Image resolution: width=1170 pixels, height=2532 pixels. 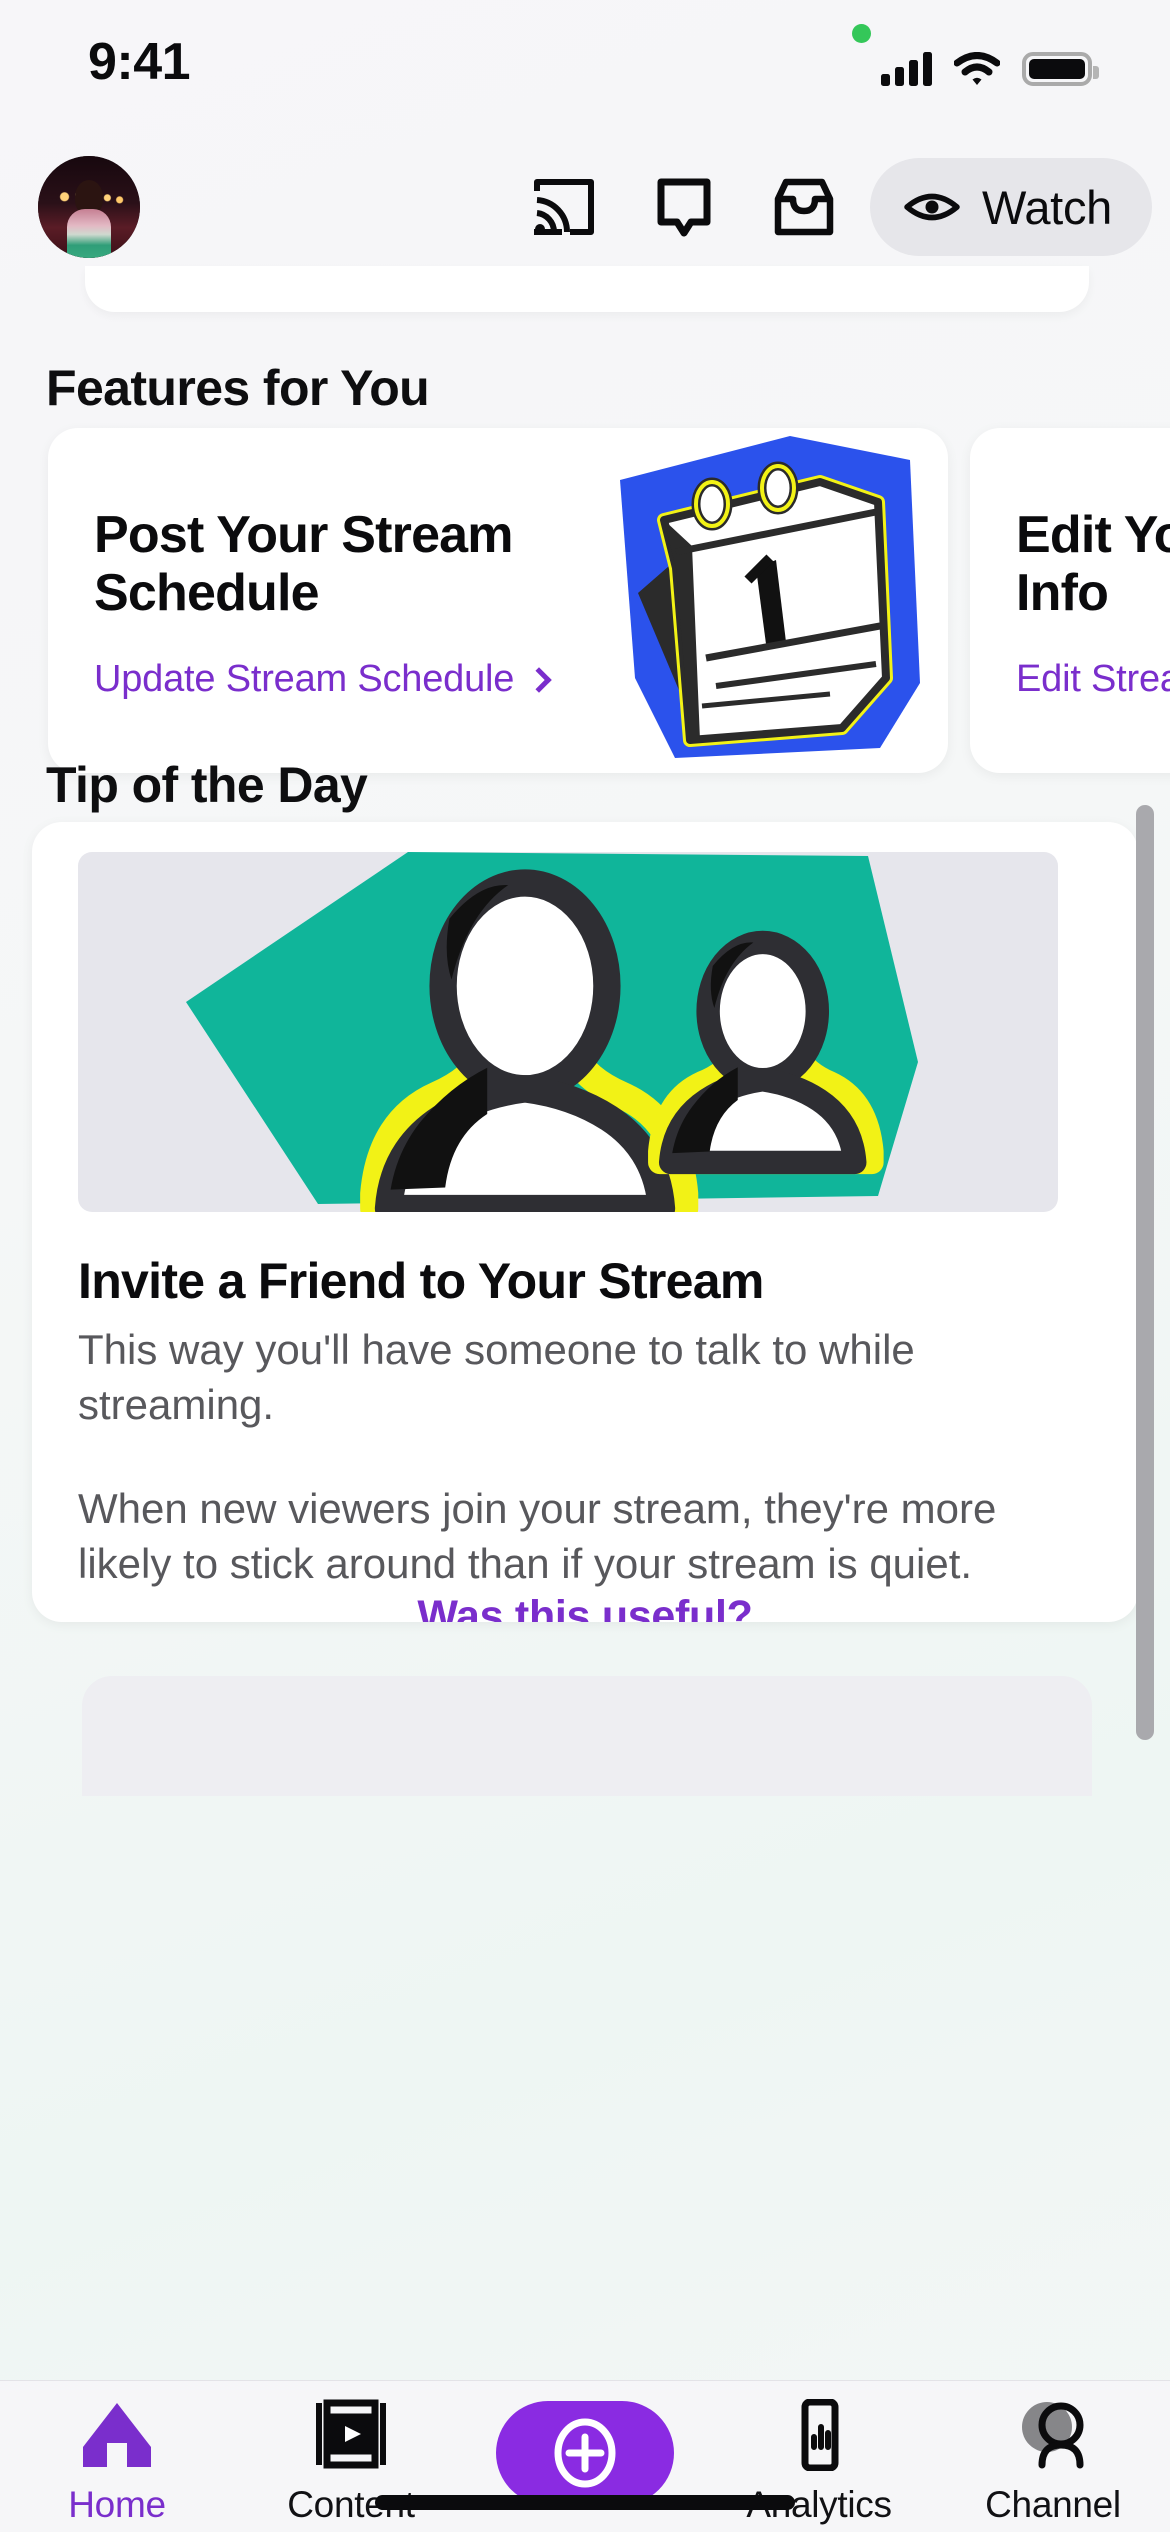 I want to click on features-section-title: Features for You, so click(x=238, y=388).